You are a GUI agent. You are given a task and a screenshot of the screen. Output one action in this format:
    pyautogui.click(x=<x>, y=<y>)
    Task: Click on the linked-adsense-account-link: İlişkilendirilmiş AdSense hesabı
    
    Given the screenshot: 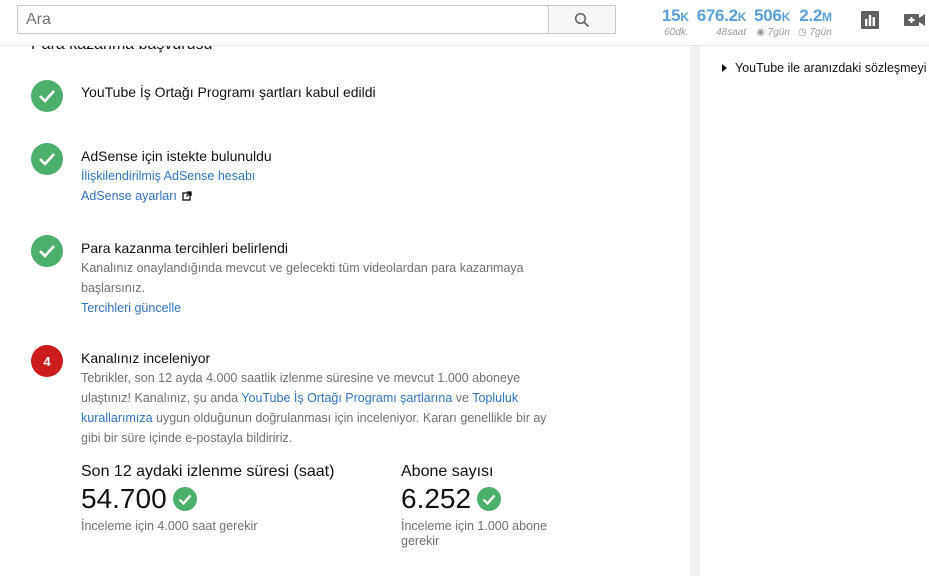 What is the action you would take?
    pyautogui.click(x=321, y=176)
    